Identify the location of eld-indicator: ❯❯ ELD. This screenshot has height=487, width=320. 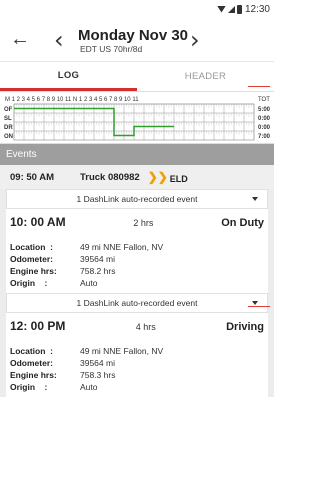
(168, 177).